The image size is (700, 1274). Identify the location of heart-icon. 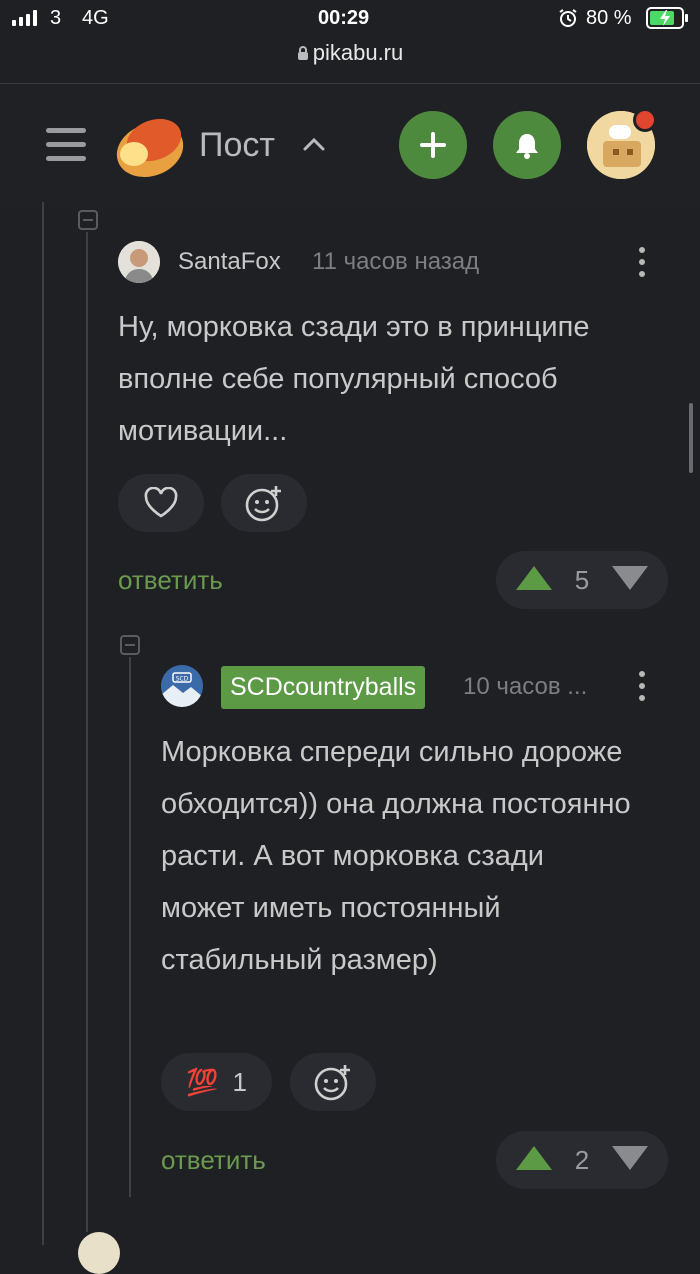
(161, 502).